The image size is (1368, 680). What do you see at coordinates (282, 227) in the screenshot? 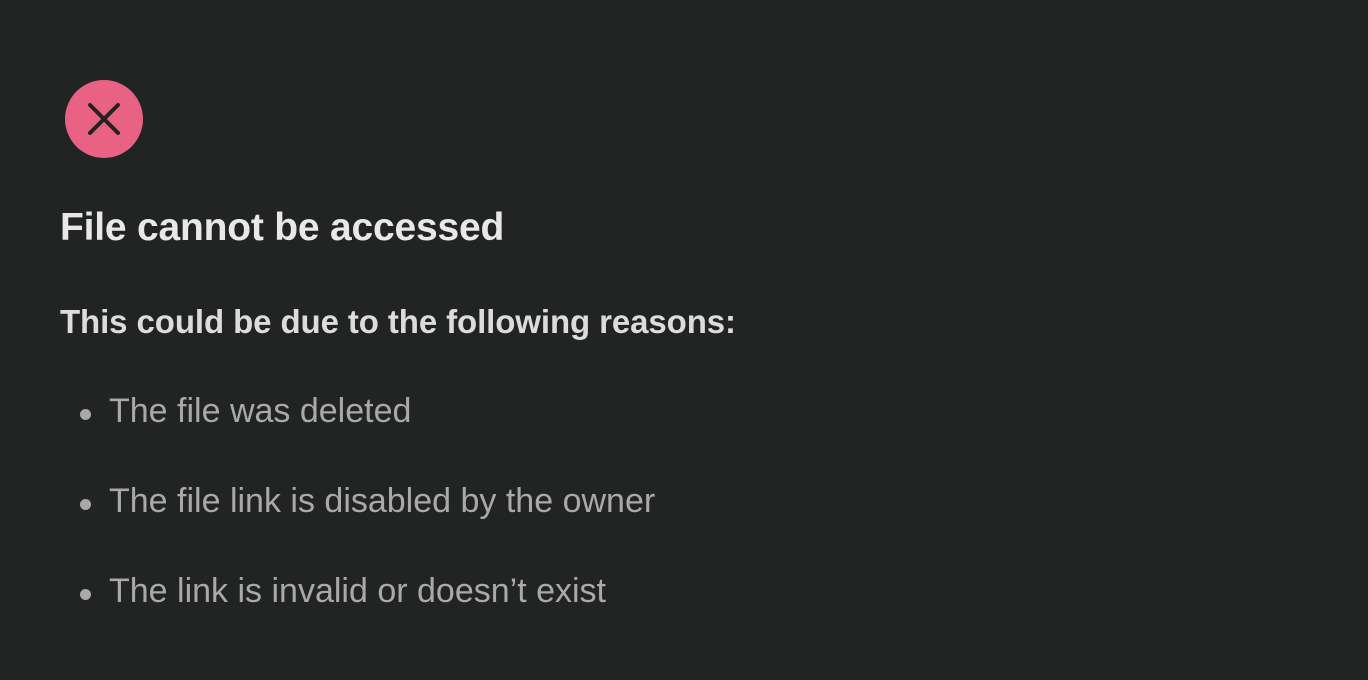
I see `page-title: File cannot be accessed` at bounding box center [282, 227].